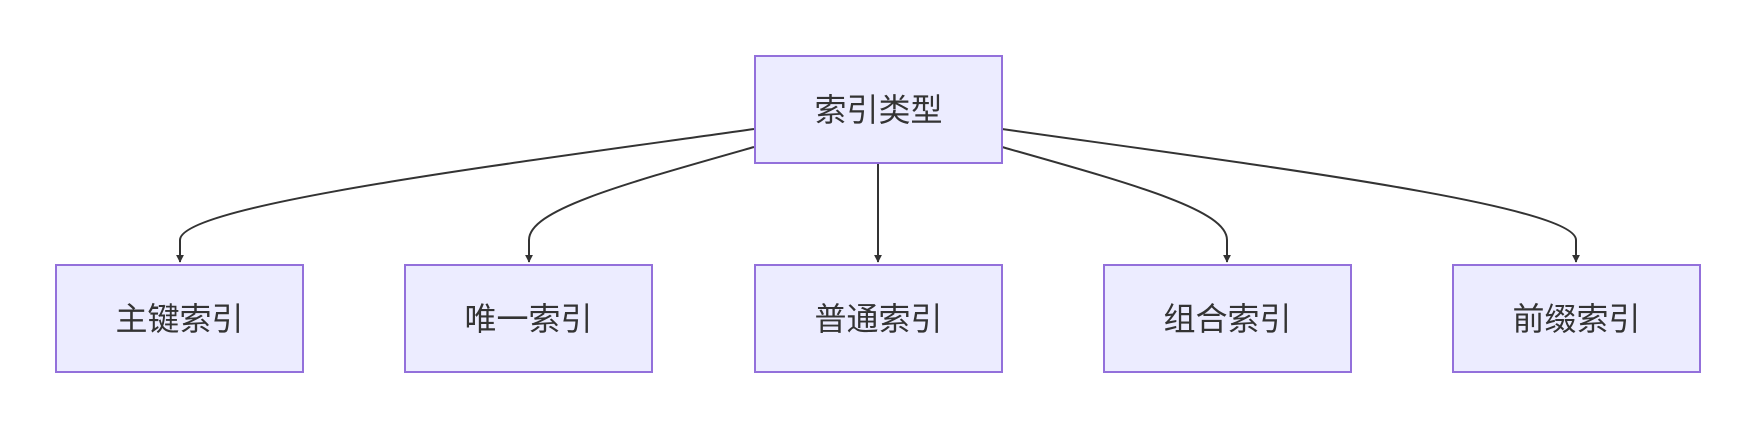 This screenshot has width=1752, height=428. Describe the element at coordinates (465, 195) in the screenshot. I see `edge-root-to-c1` at that location.